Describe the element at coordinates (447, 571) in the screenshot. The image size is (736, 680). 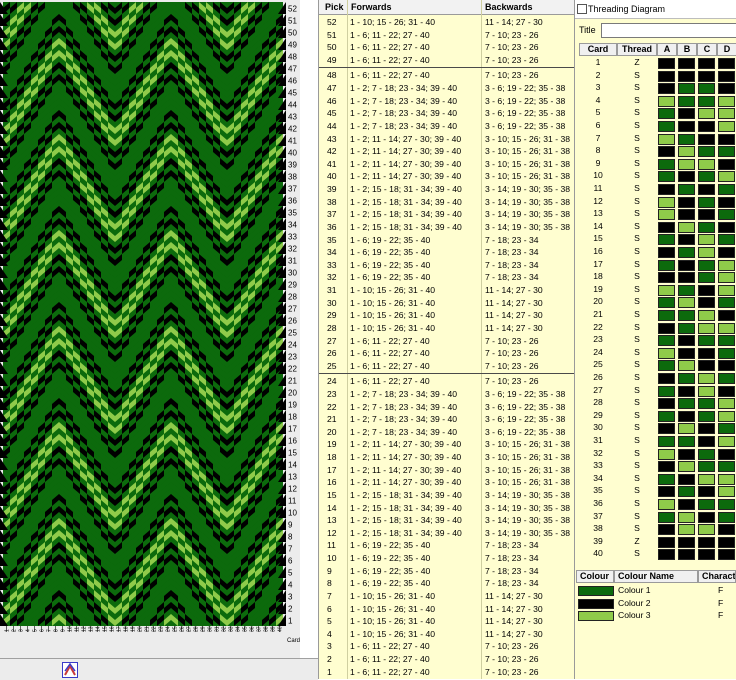
I see `pick-row: 9 1 - 6; 19 - 22; 35 - 40 7 - 18; 23 - 34` at that location.